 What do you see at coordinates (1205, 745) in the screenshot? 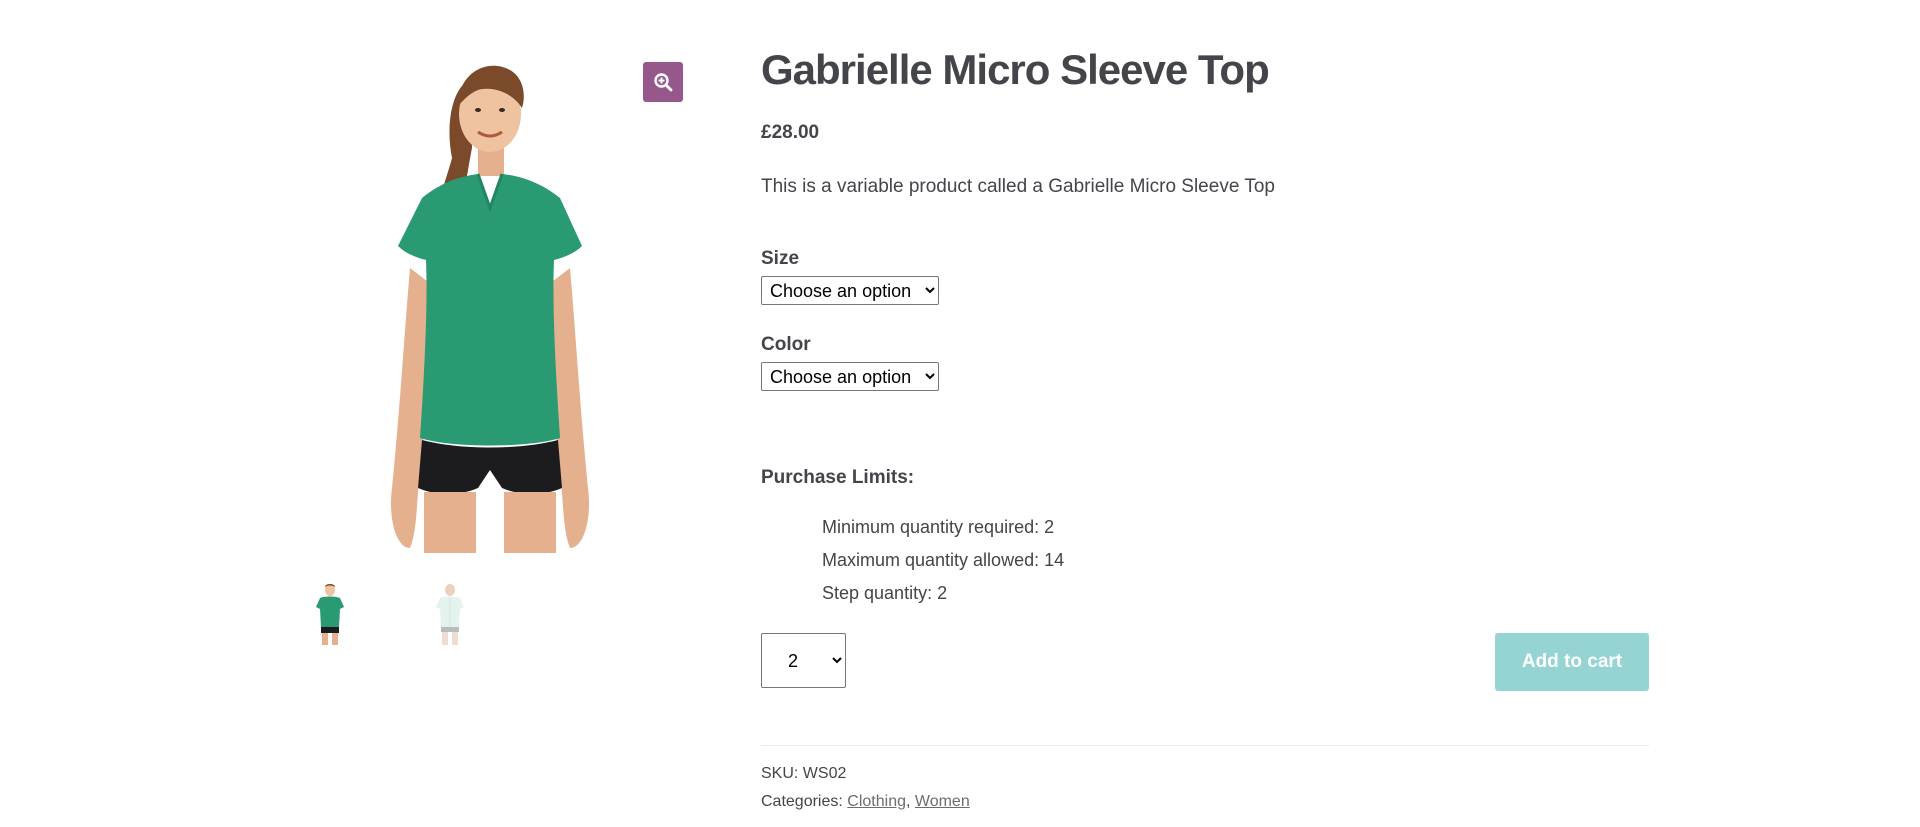
I see `meta-divider` at bounding box center [1205, 745].